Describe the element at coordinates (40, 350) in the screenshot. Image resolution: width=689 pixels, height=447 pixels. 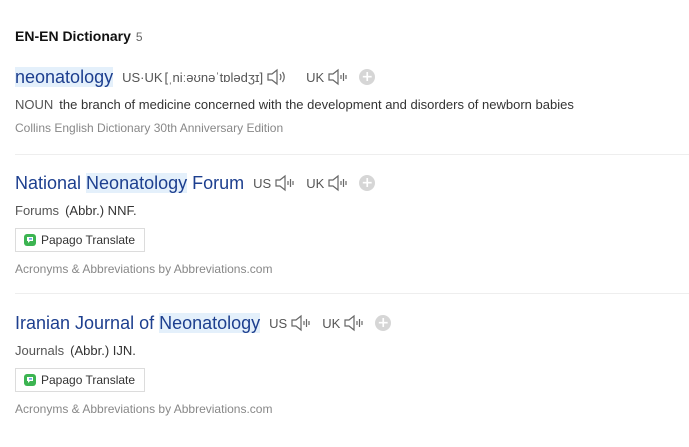
I see `category-tag: Journals` at that location.